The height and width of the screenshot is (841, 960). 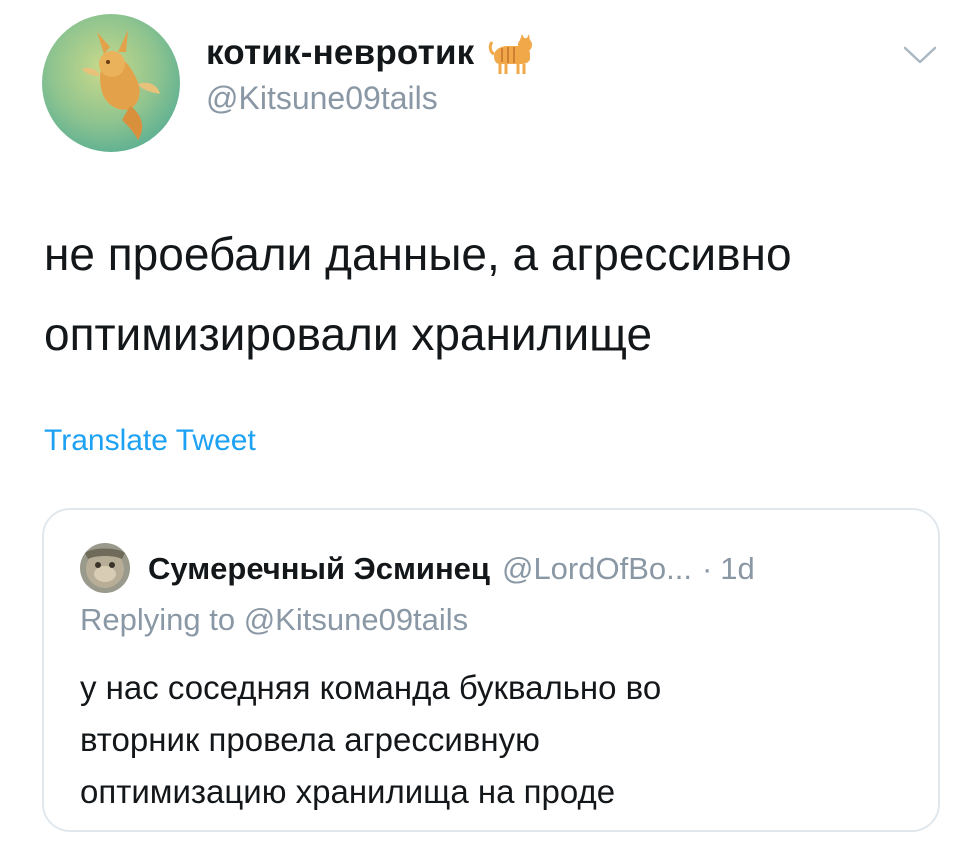 I want to click on quoted-user-avatar, so click(x=105, y=568).